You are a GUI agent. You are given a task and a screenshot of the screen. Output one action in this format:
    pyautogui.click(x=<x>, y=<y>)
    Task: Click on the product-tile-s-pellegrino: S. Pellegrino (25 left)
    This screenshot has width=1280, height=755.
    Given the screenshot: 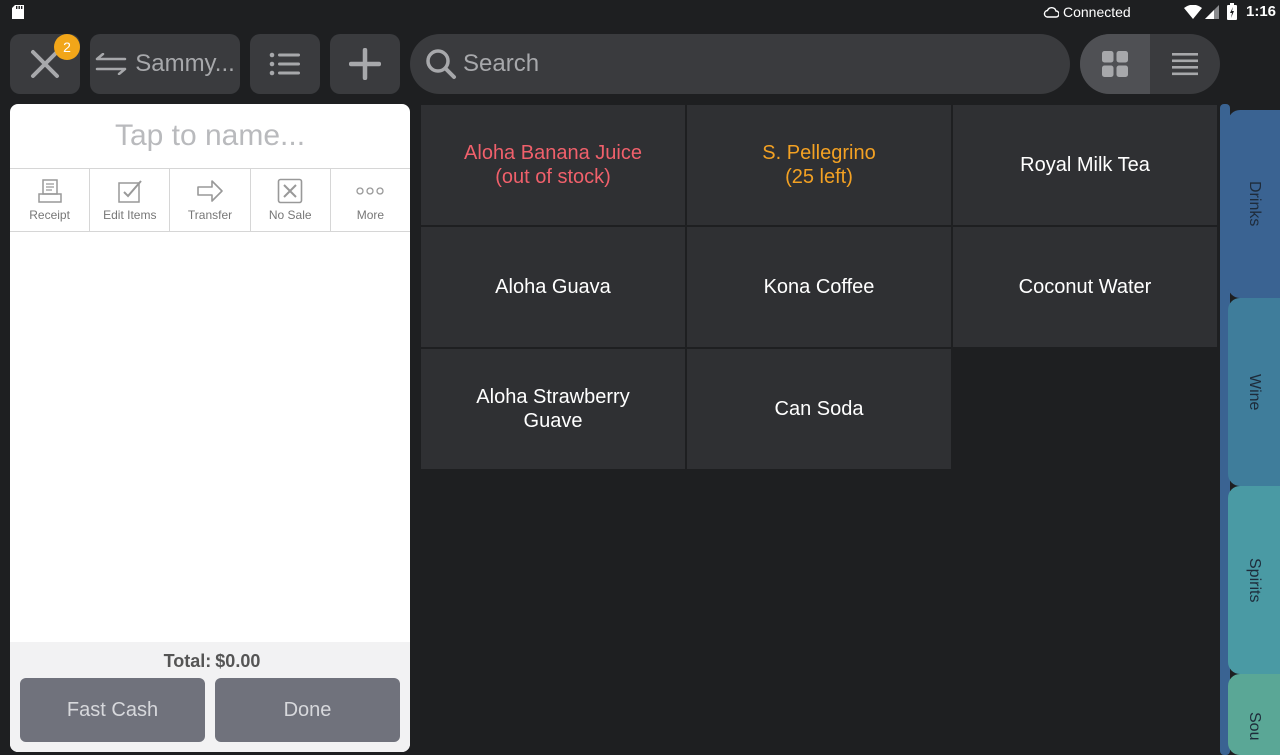 What is the action you would take?
    pyautogui.click(x=819, y=165)
    